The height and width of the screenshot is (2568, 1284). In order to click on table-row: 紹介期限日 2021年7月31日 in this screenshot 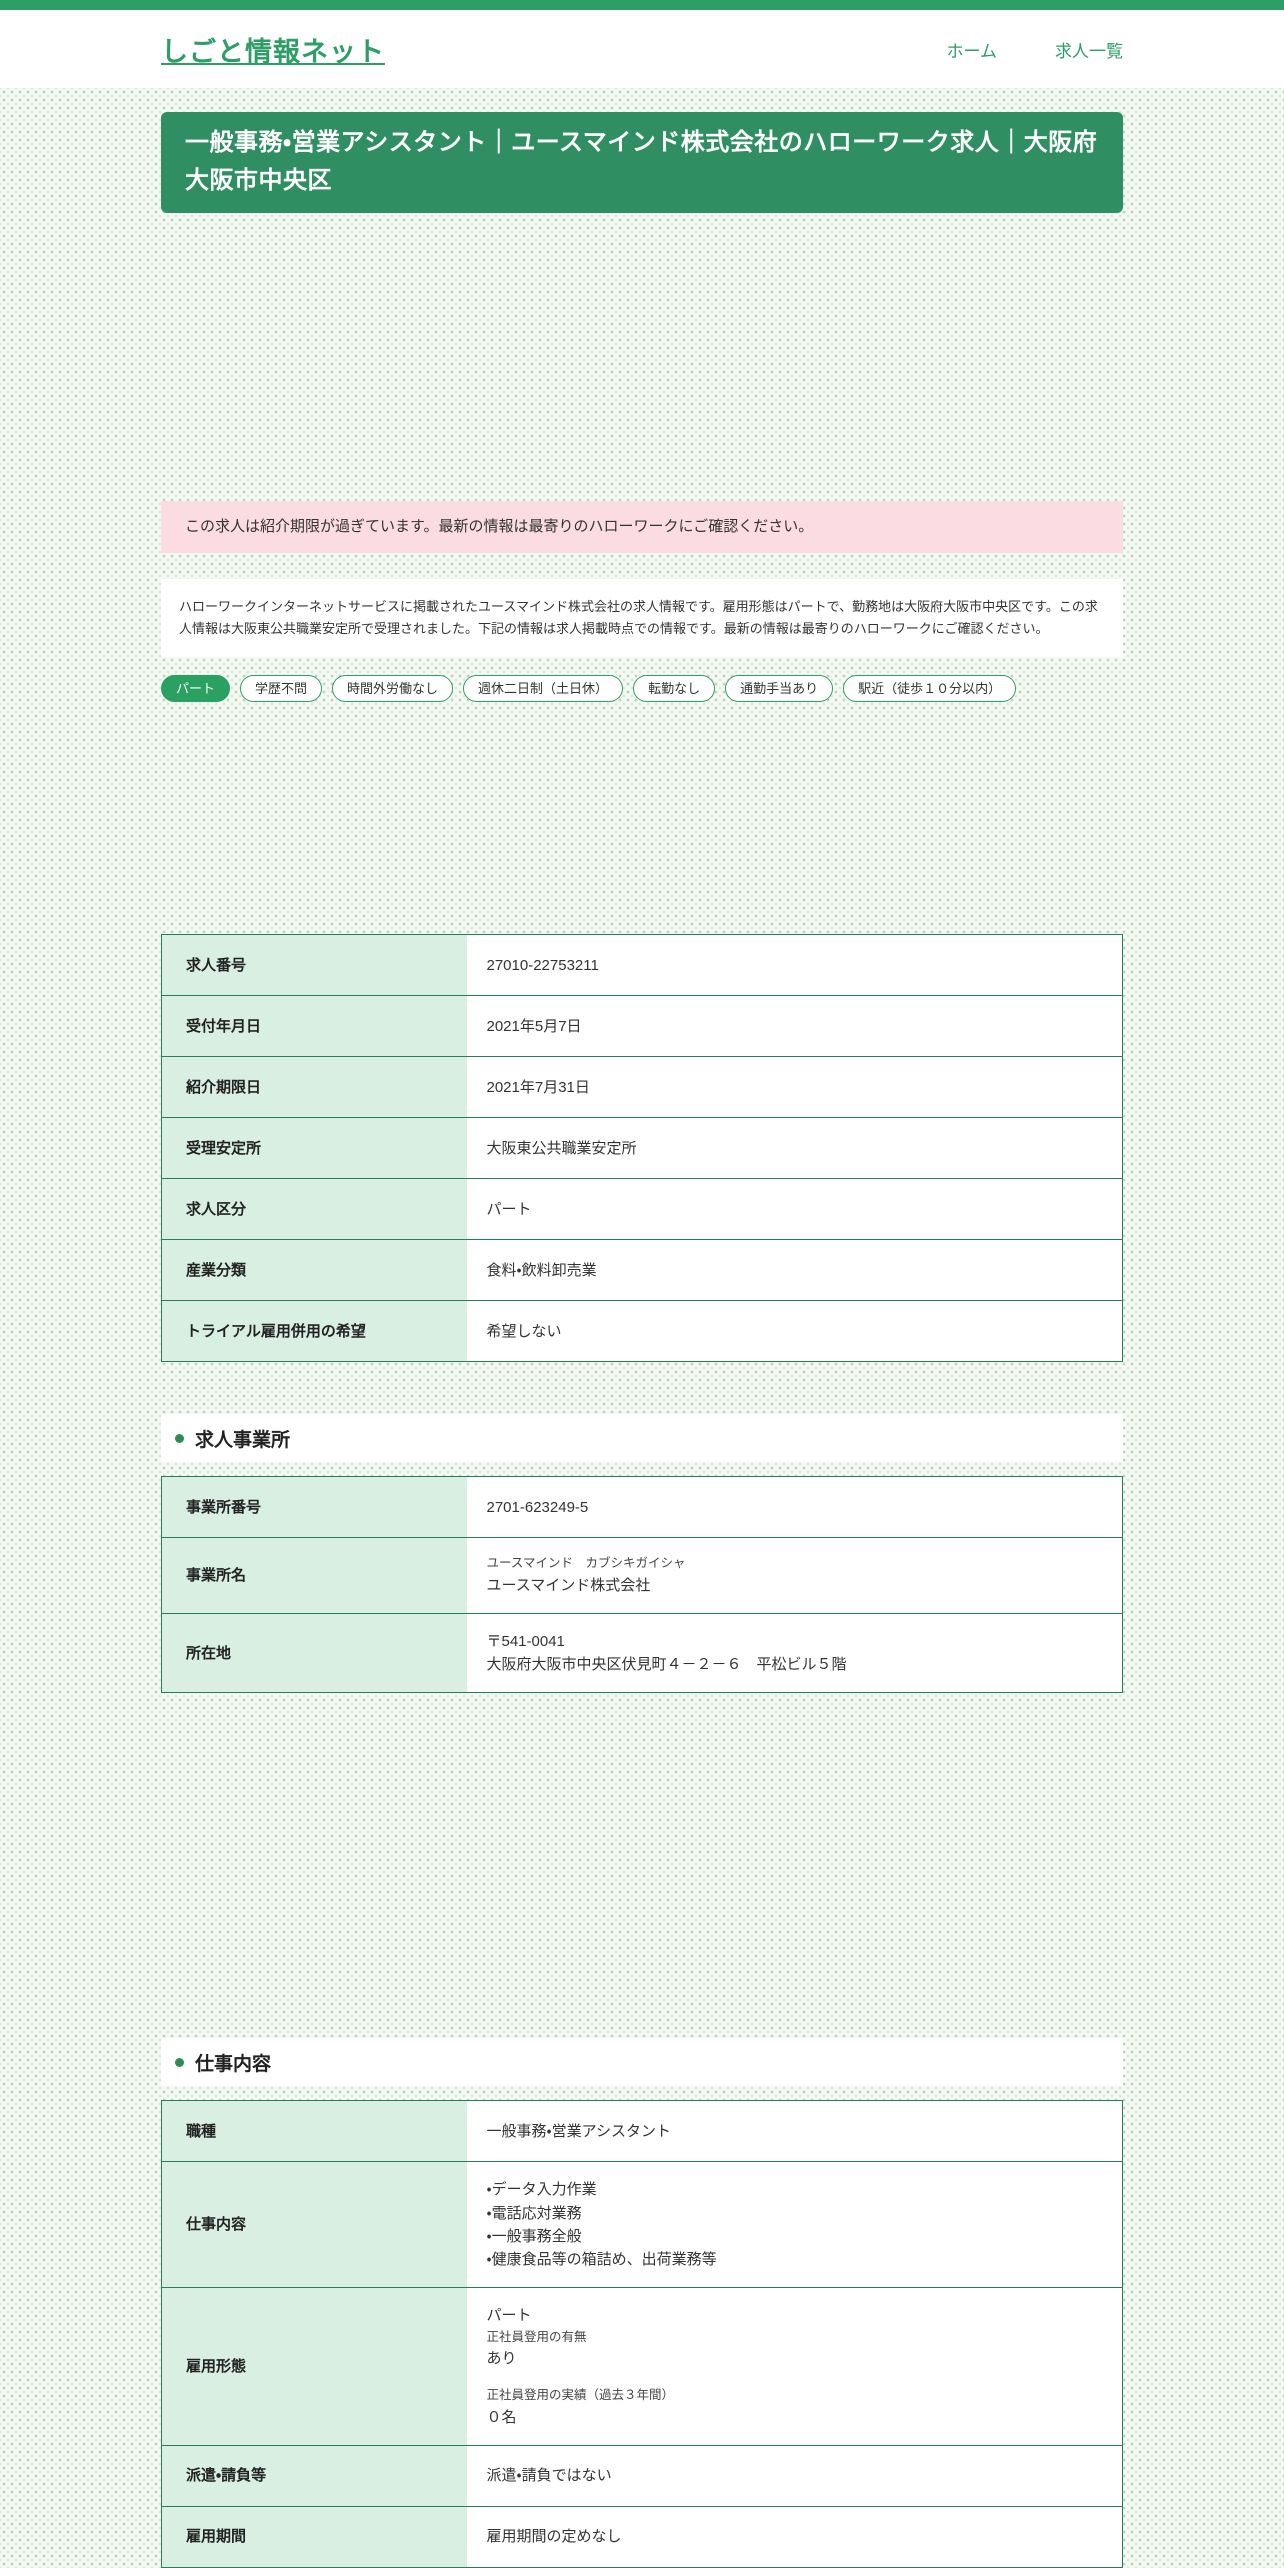, I will do `click(642, 1087)`.